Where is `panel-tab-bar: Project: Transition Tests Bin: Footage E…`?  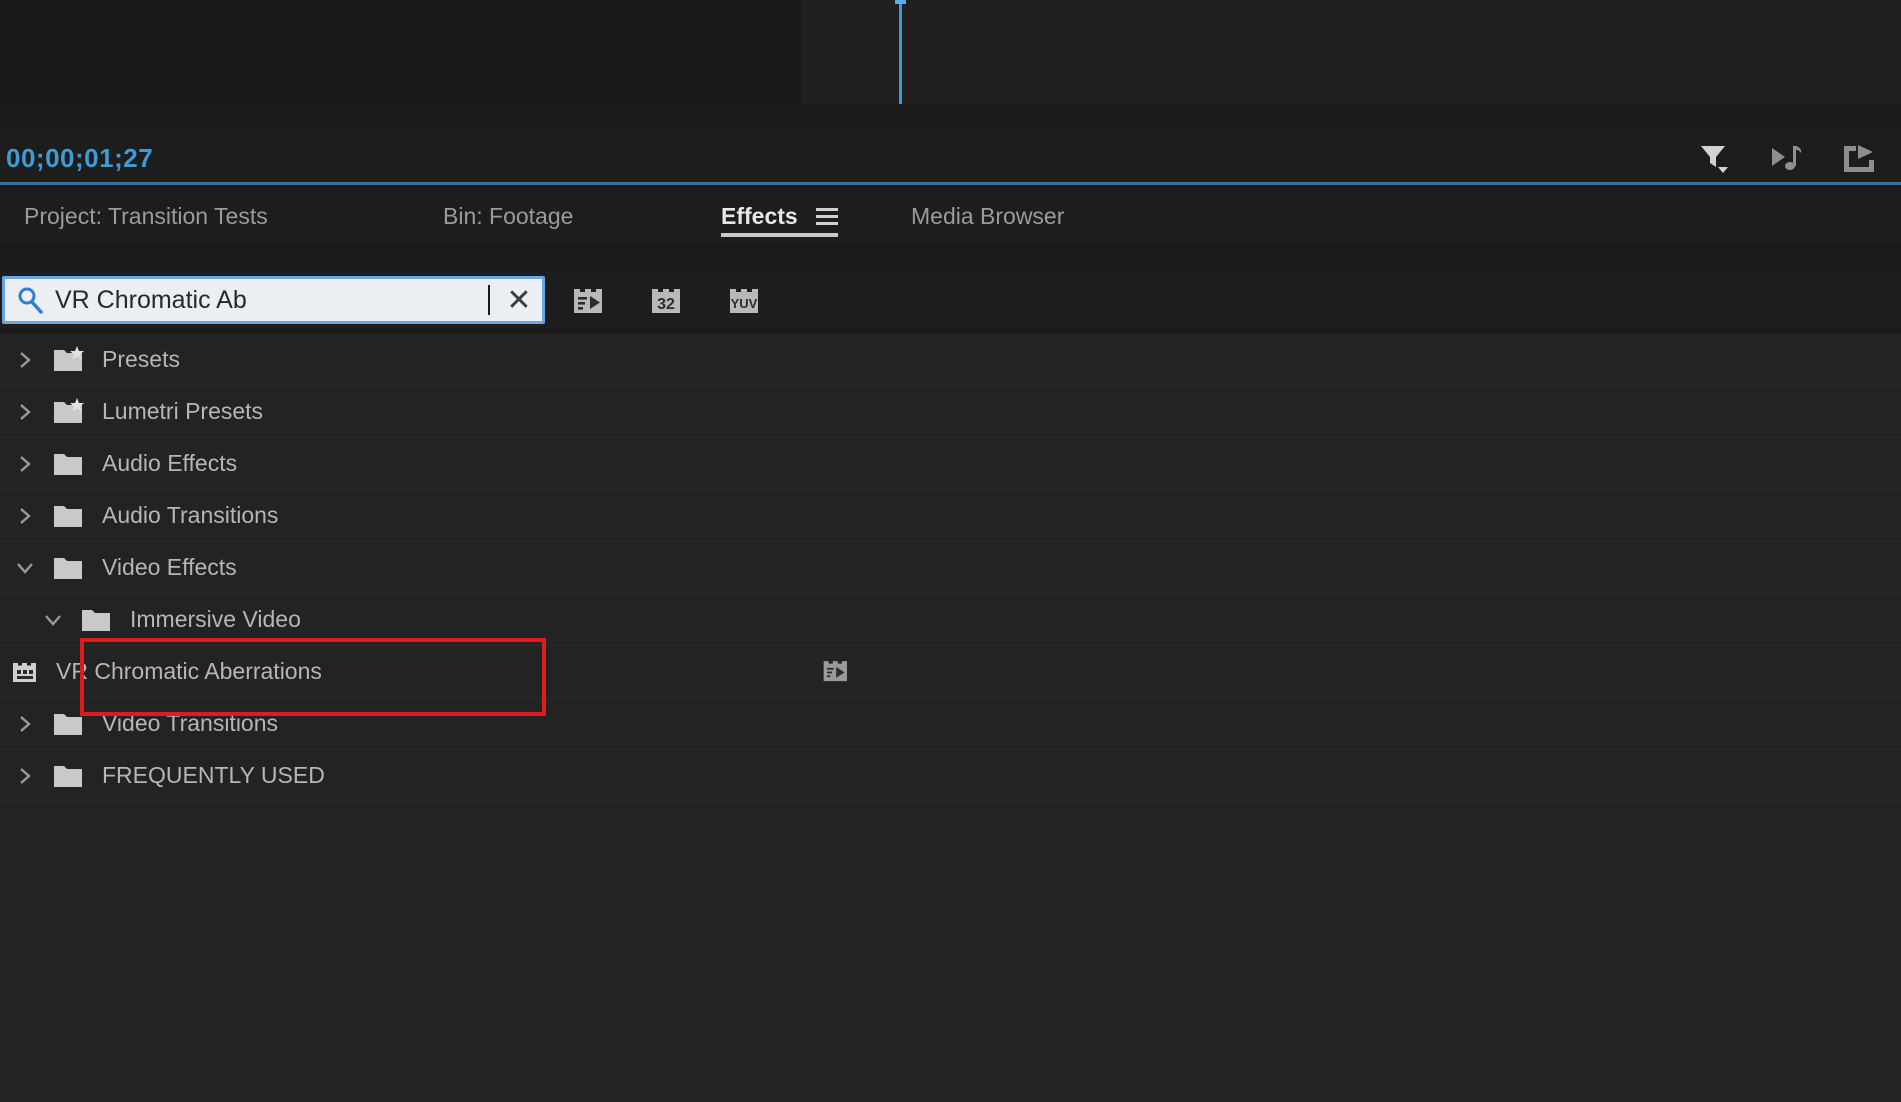 panel-tab-bar: Project: Transition Tests Bin: Footage E… is located at coordinates (950, 216).